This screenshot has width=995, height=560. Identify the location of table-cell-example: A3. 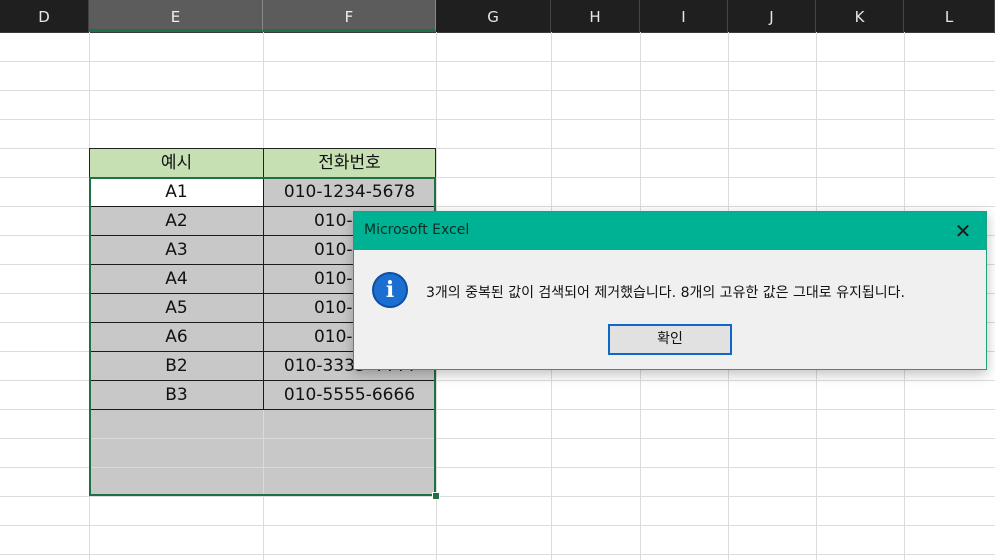
(176, 250).